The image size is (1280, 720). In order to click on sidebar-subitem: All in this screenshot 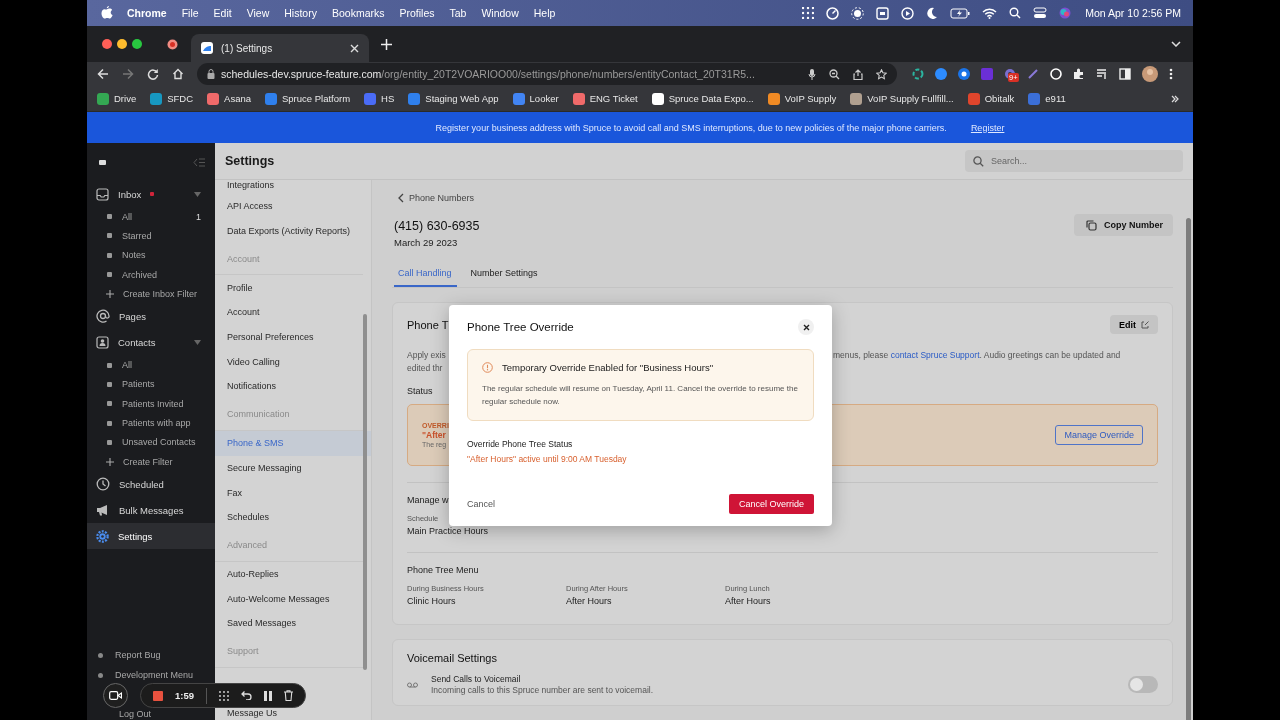, I will do `click(151, 365)`.